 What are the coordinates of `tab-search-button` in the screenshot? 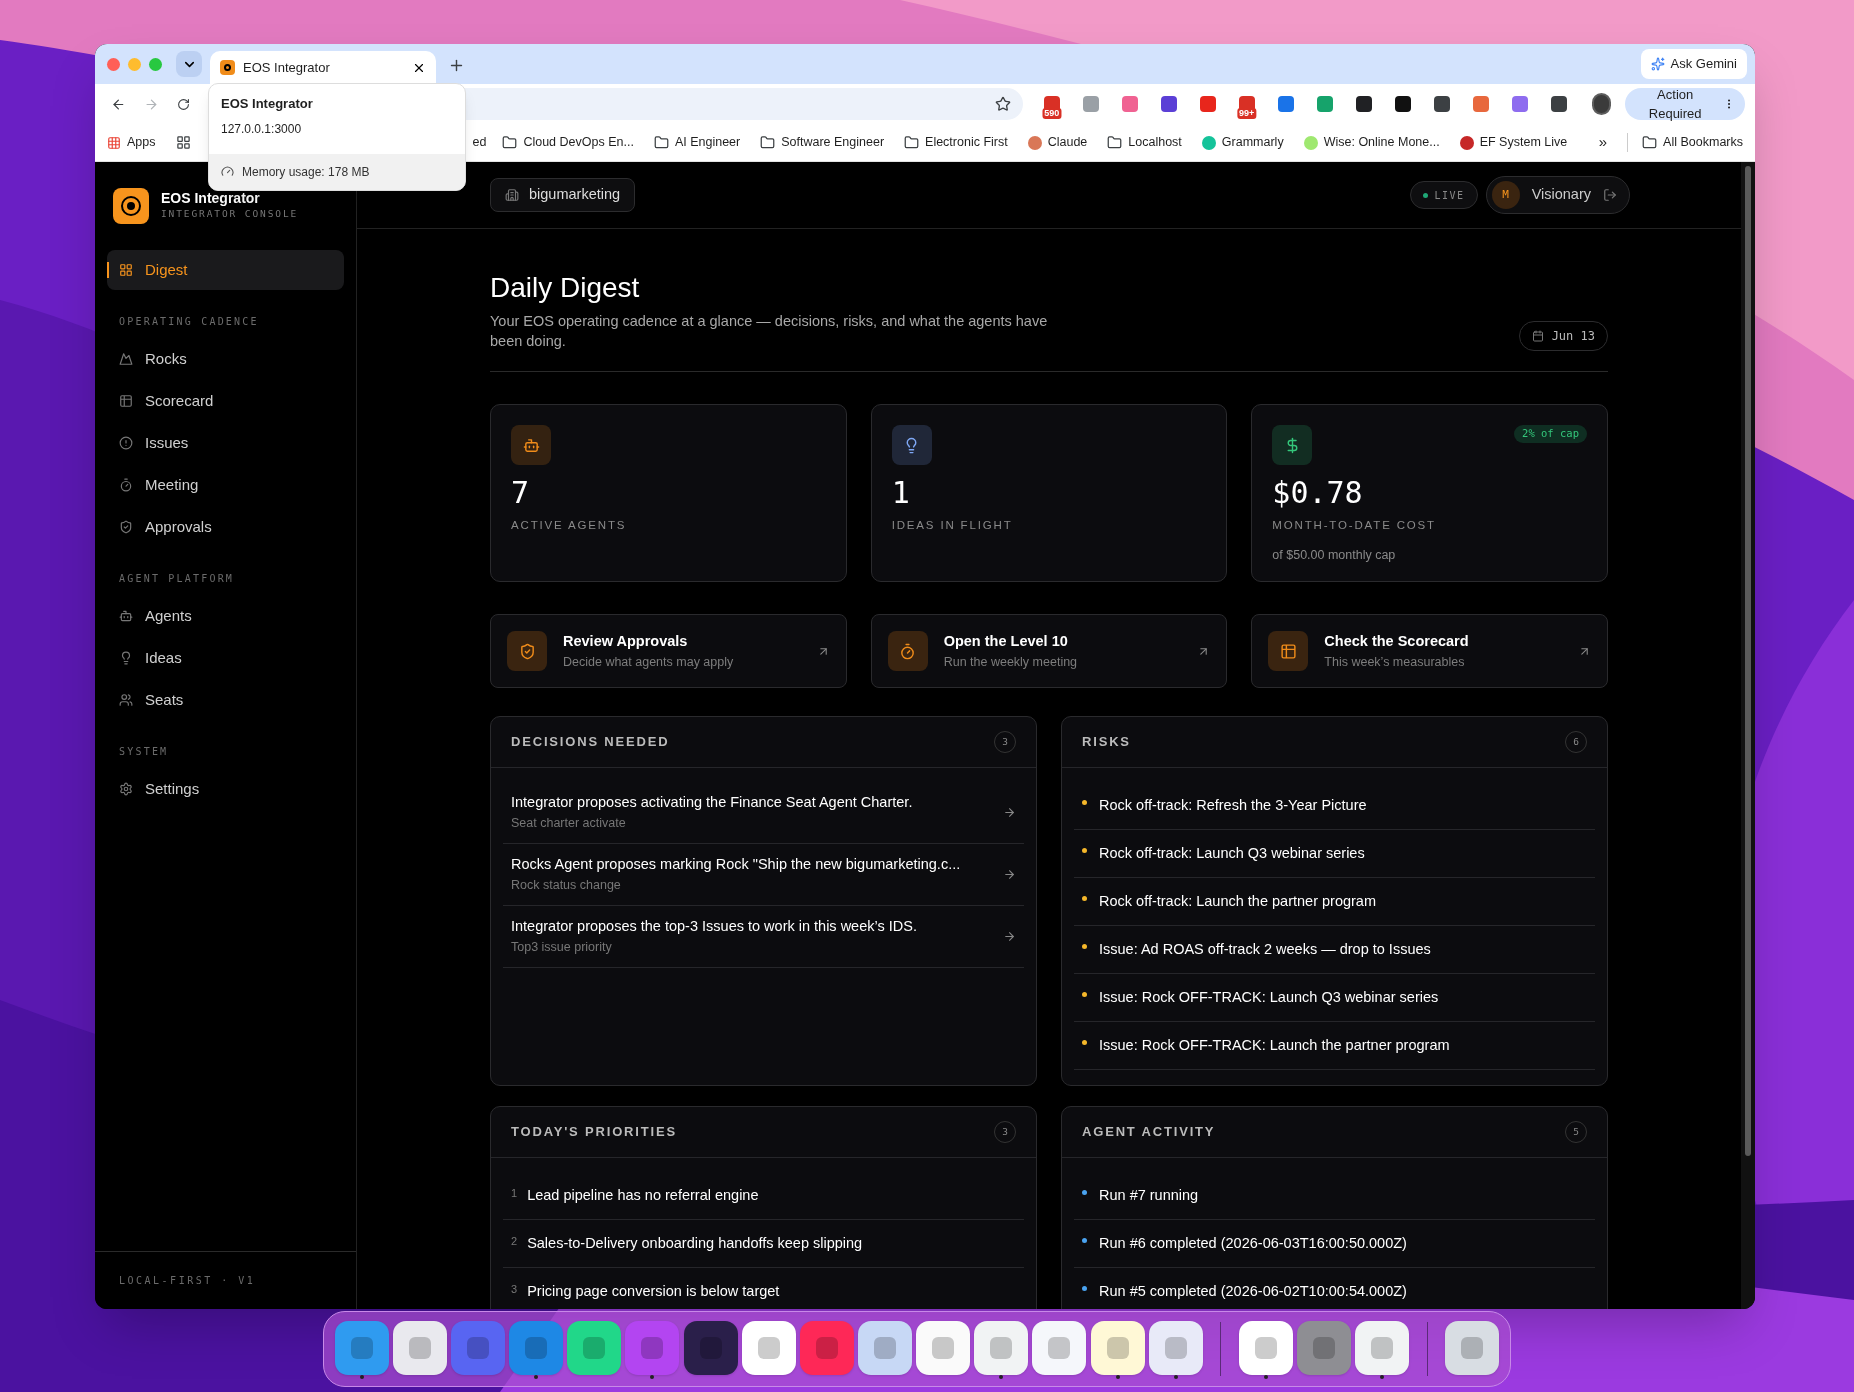 It's located at (189, 64).